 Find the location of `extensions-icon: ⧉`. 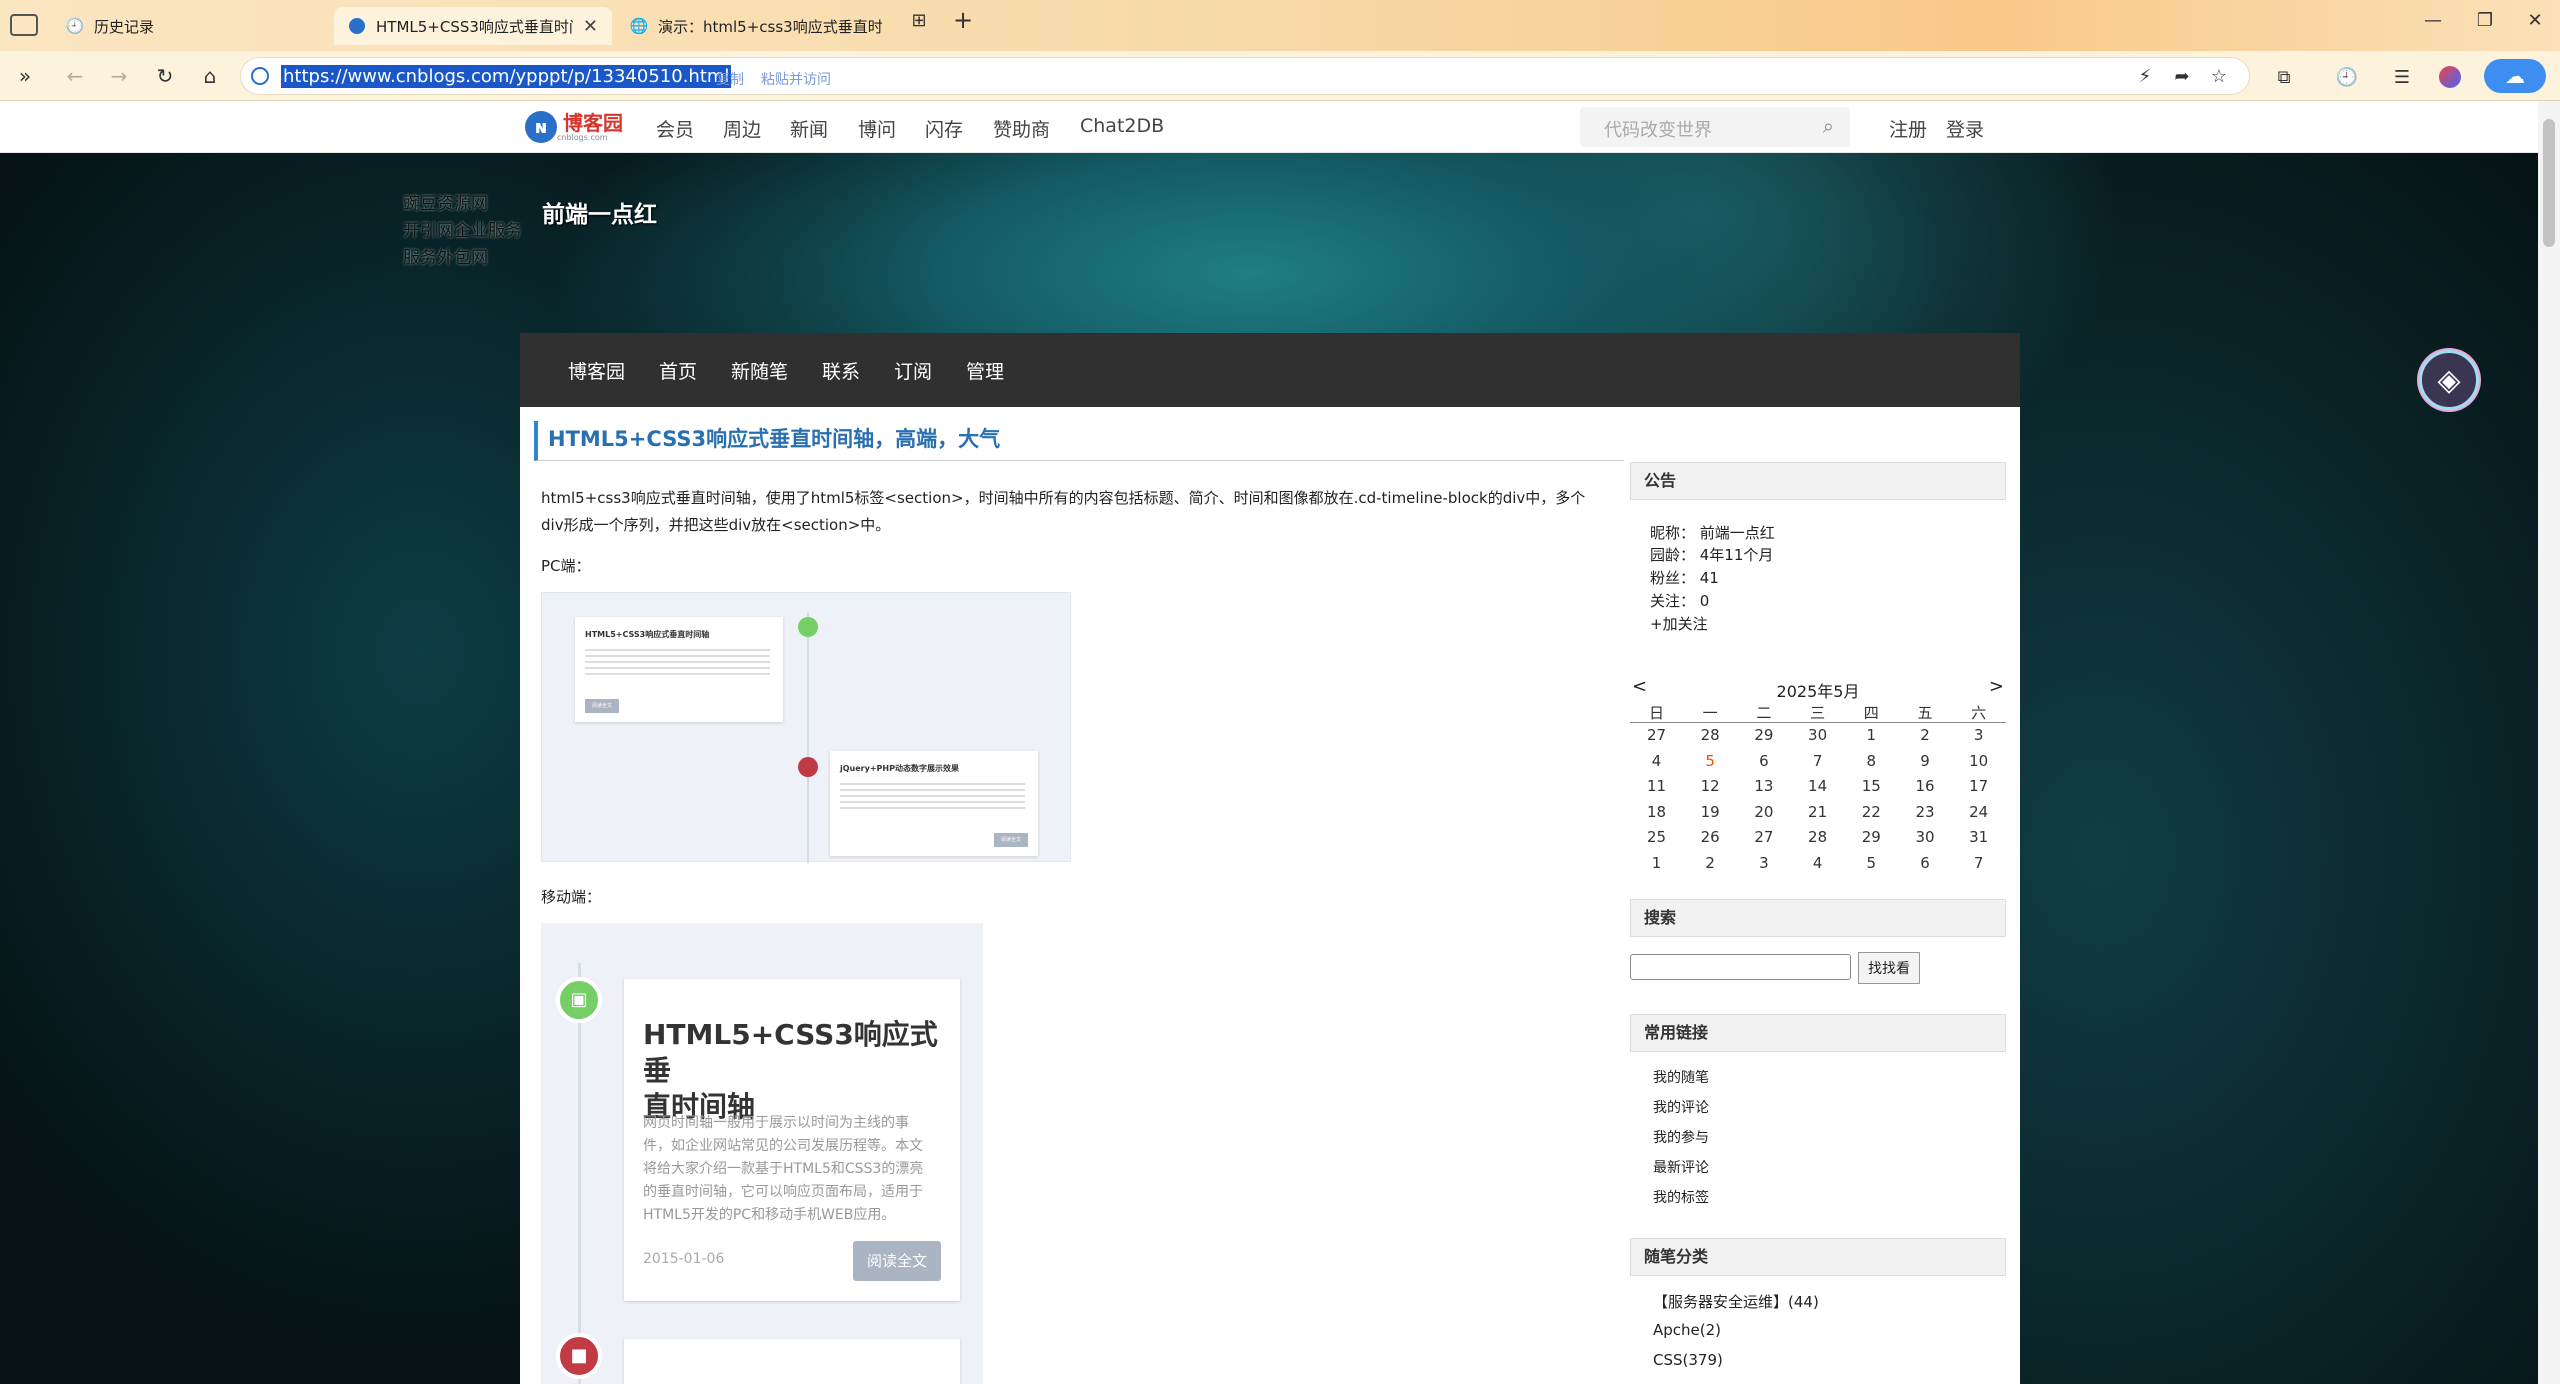

extensions-icon: ⧉ is located at coordinates (2284, 77).